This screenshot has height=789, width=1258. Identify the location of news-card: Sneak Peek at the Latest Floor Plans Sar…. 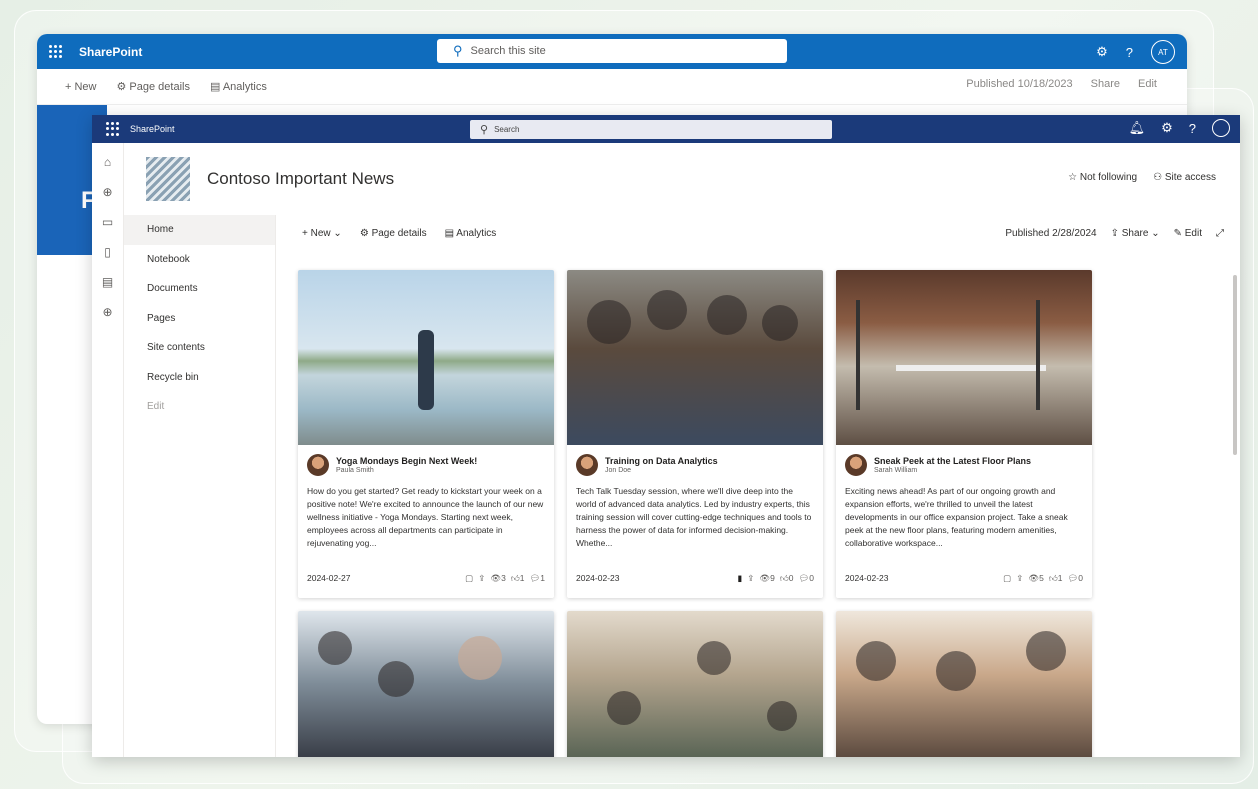
(964, 434).